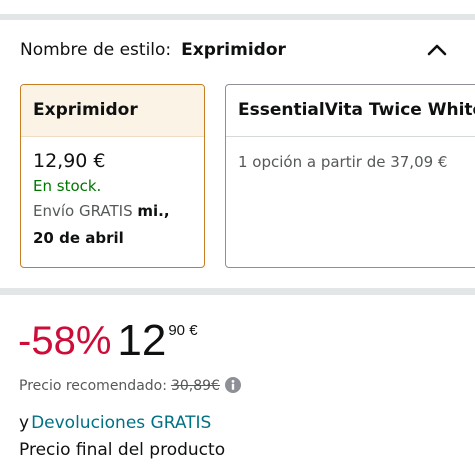 The height and width of the screenshot is (474, 475). What do you see at coordinates (83, 211) in the screenshot?
I see `shipping-prefix: Envío GRATIS` at bounding box center [83, 211].